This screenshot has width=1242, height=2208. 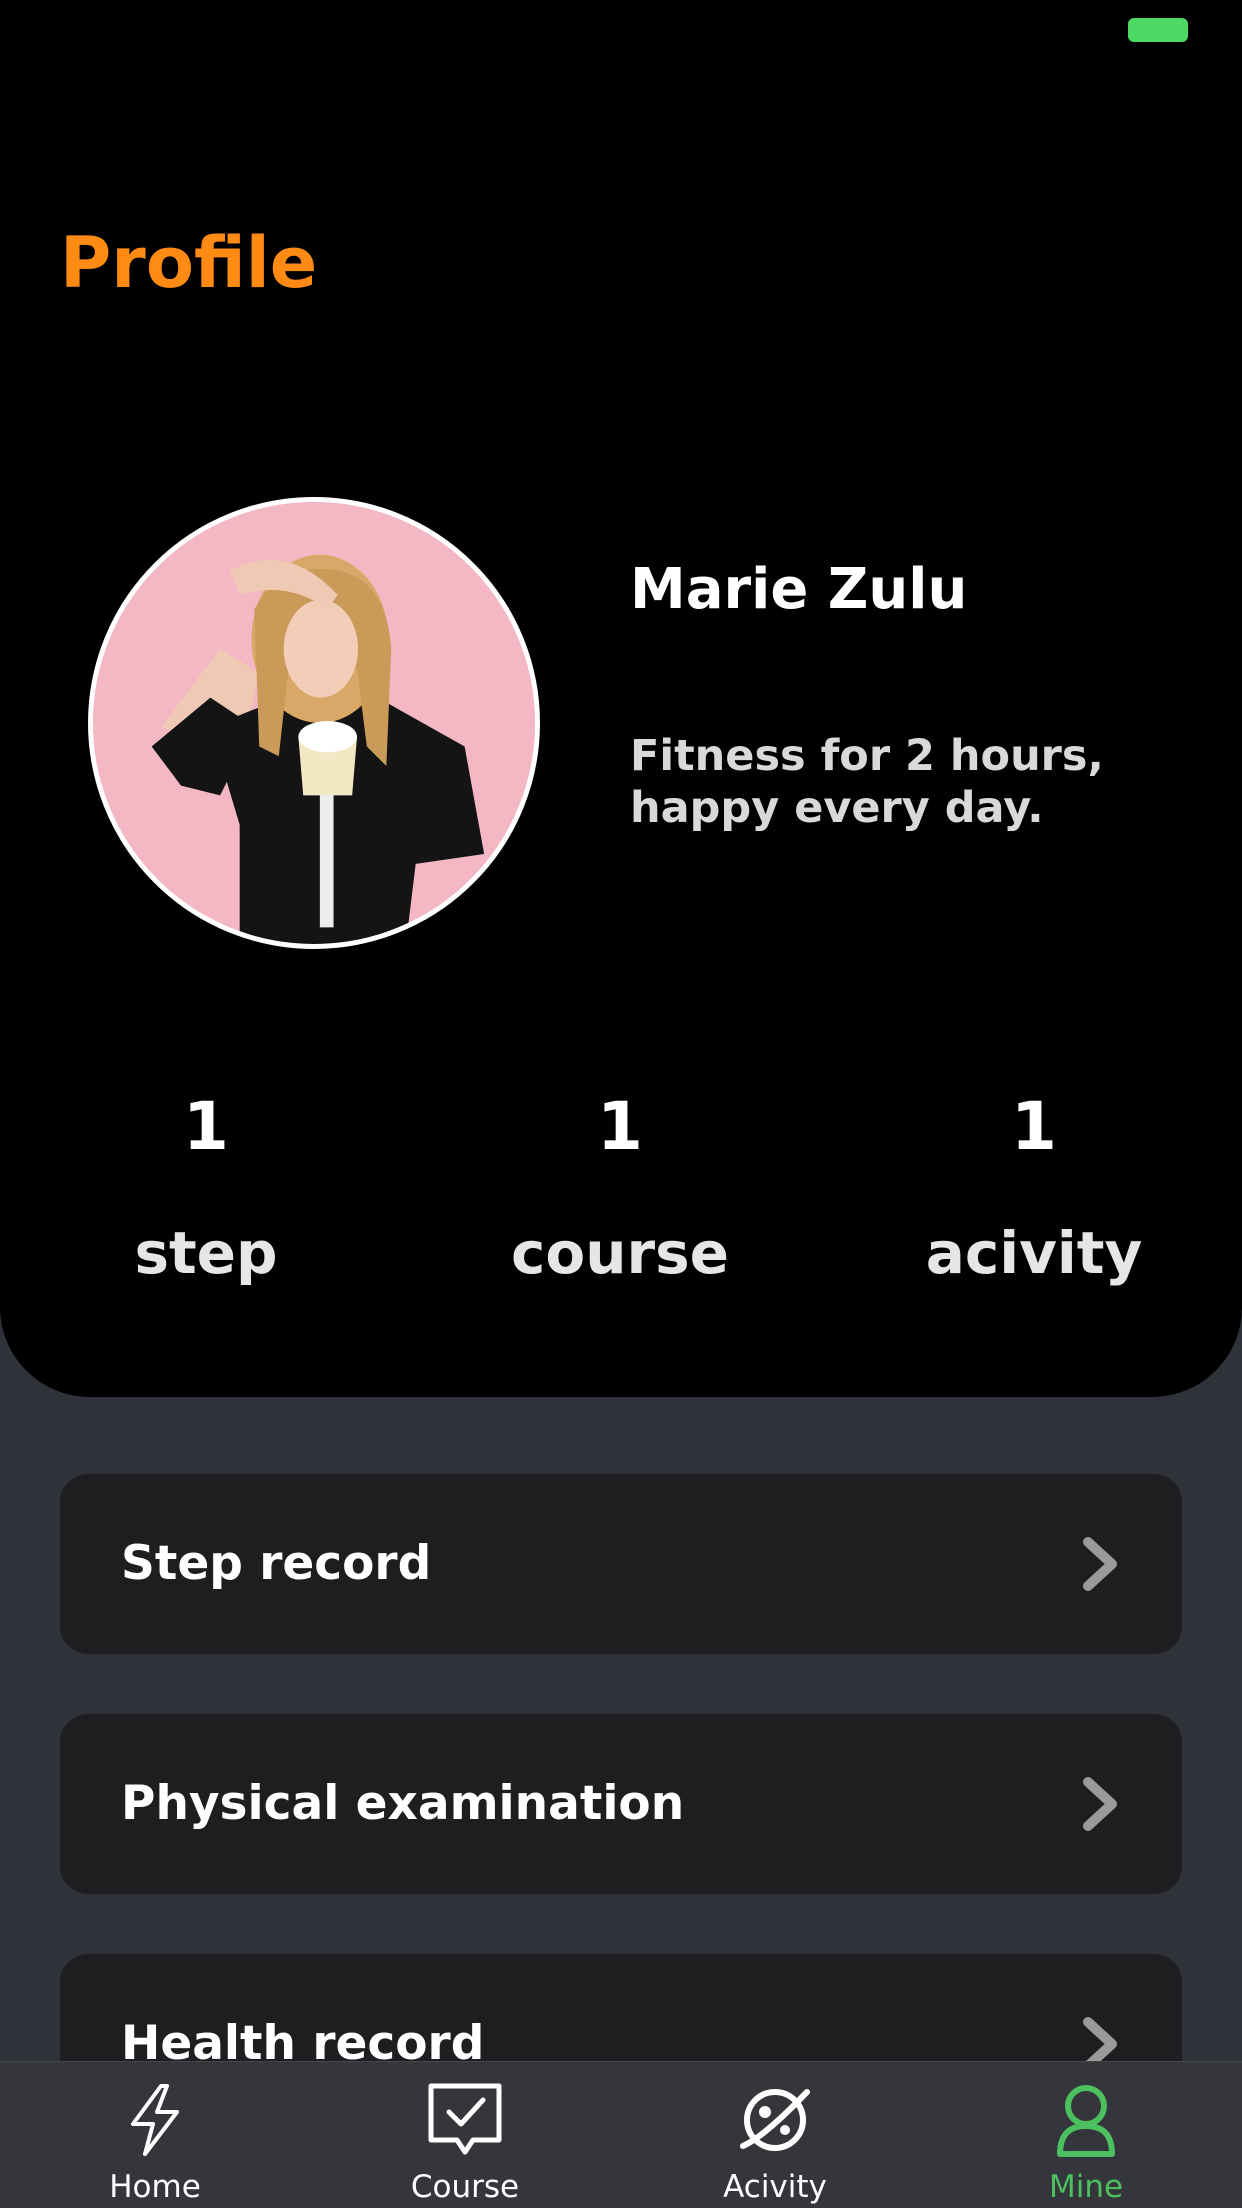 What do you see at coordinates (775, 2187) in the screenshot?
I see `tab-label: Acivity` at bounding box center [775, 2187].